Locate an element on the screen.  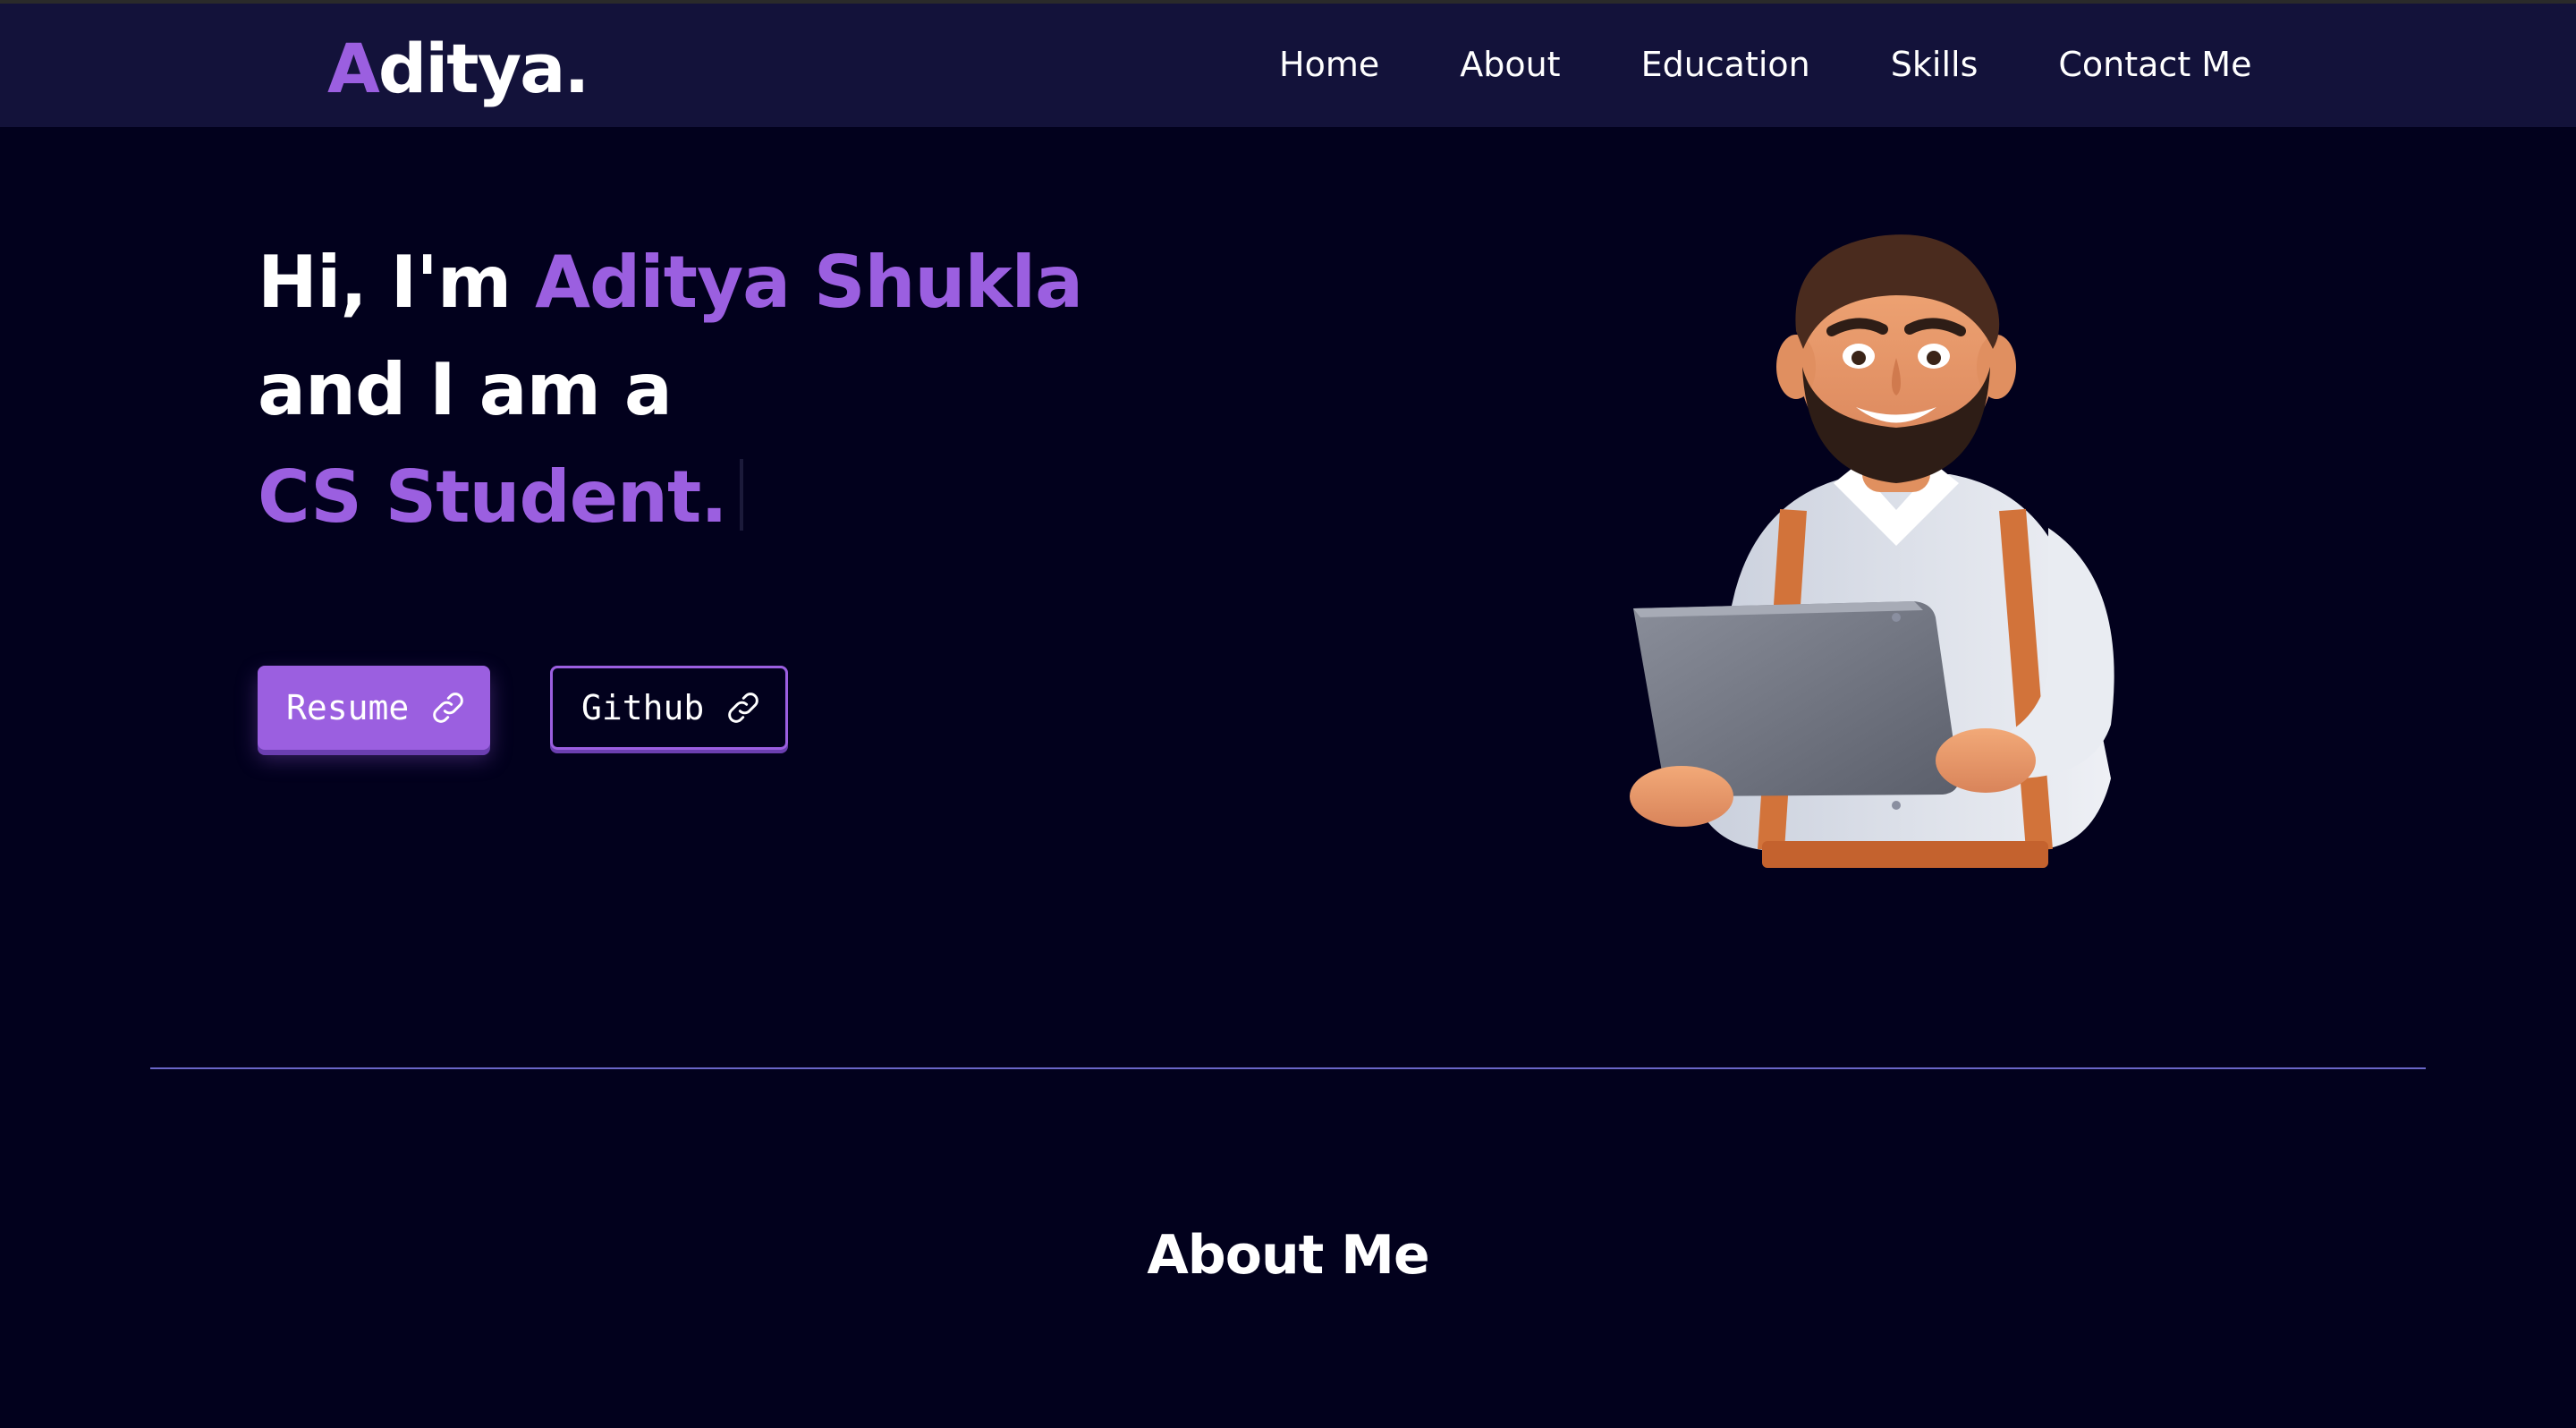
nav-link-home: Home is located at coordinates (1329, 64).